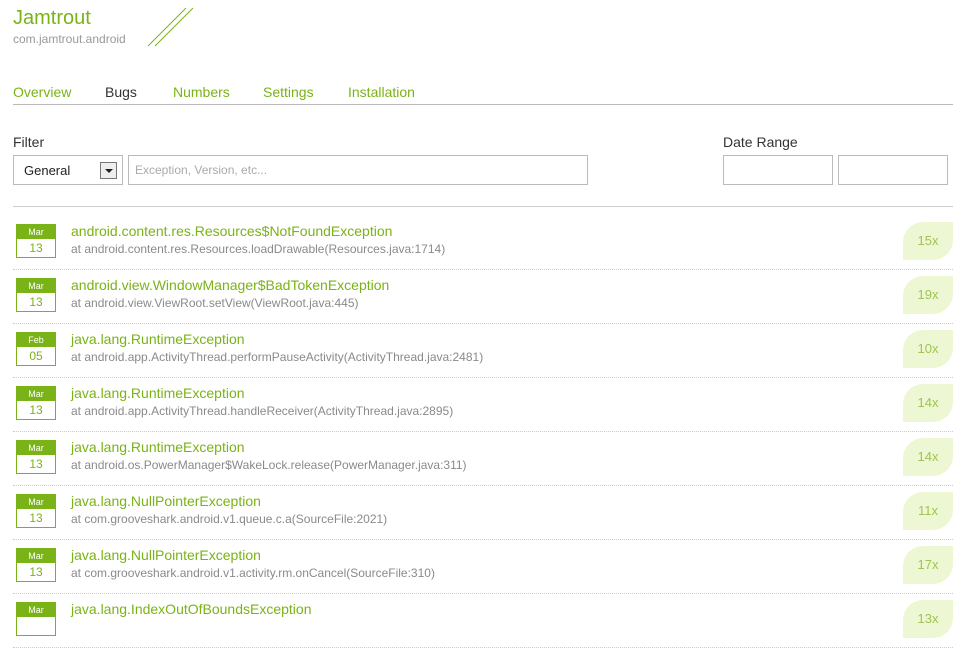  I want to click on app-title: Jamtrout, so click(52, 18).